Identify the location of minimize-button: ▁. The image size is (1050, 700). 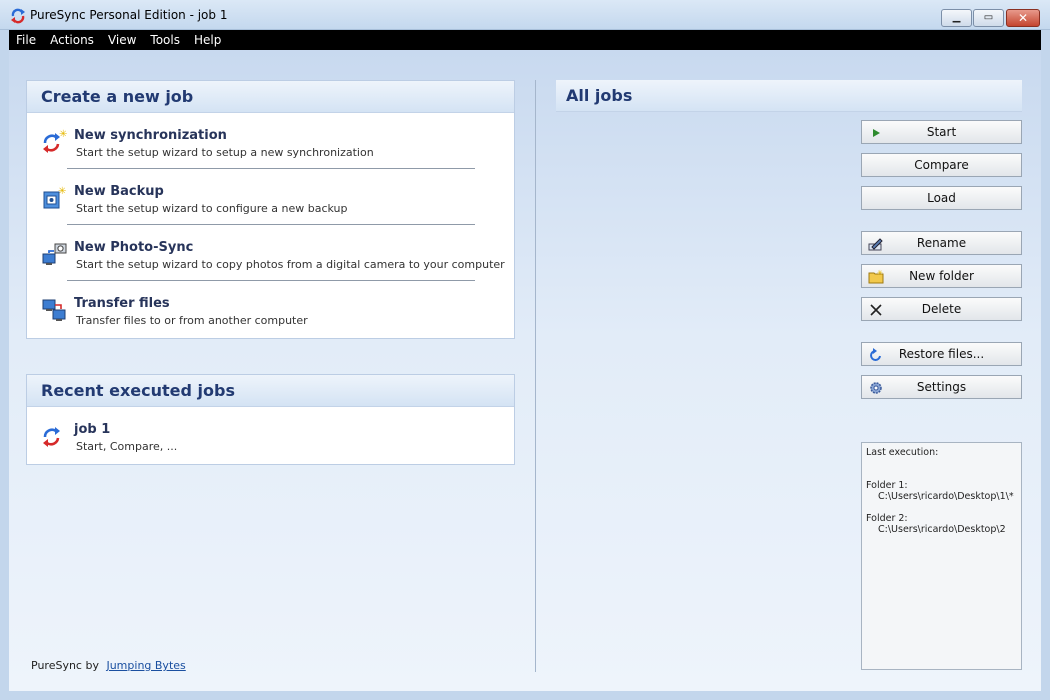
(956, 18).